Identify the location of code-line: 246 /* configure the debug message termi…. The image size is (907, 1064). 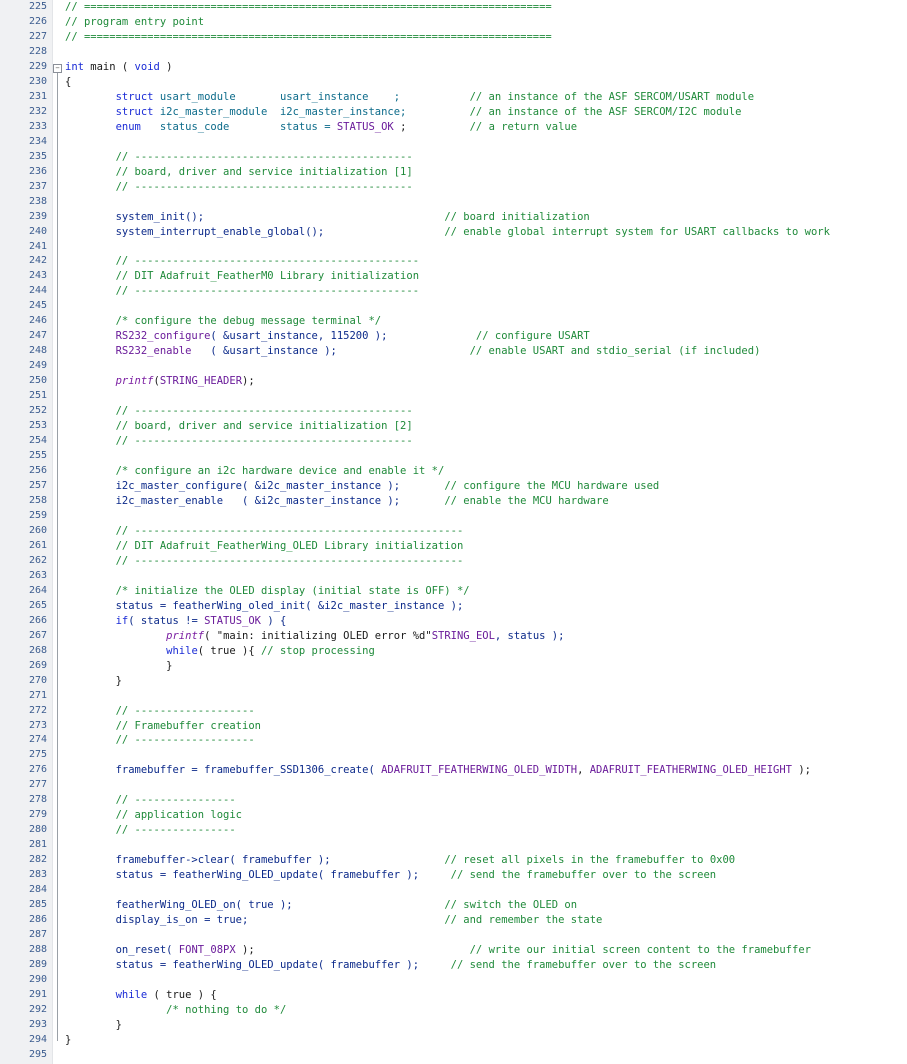
(453, 321).